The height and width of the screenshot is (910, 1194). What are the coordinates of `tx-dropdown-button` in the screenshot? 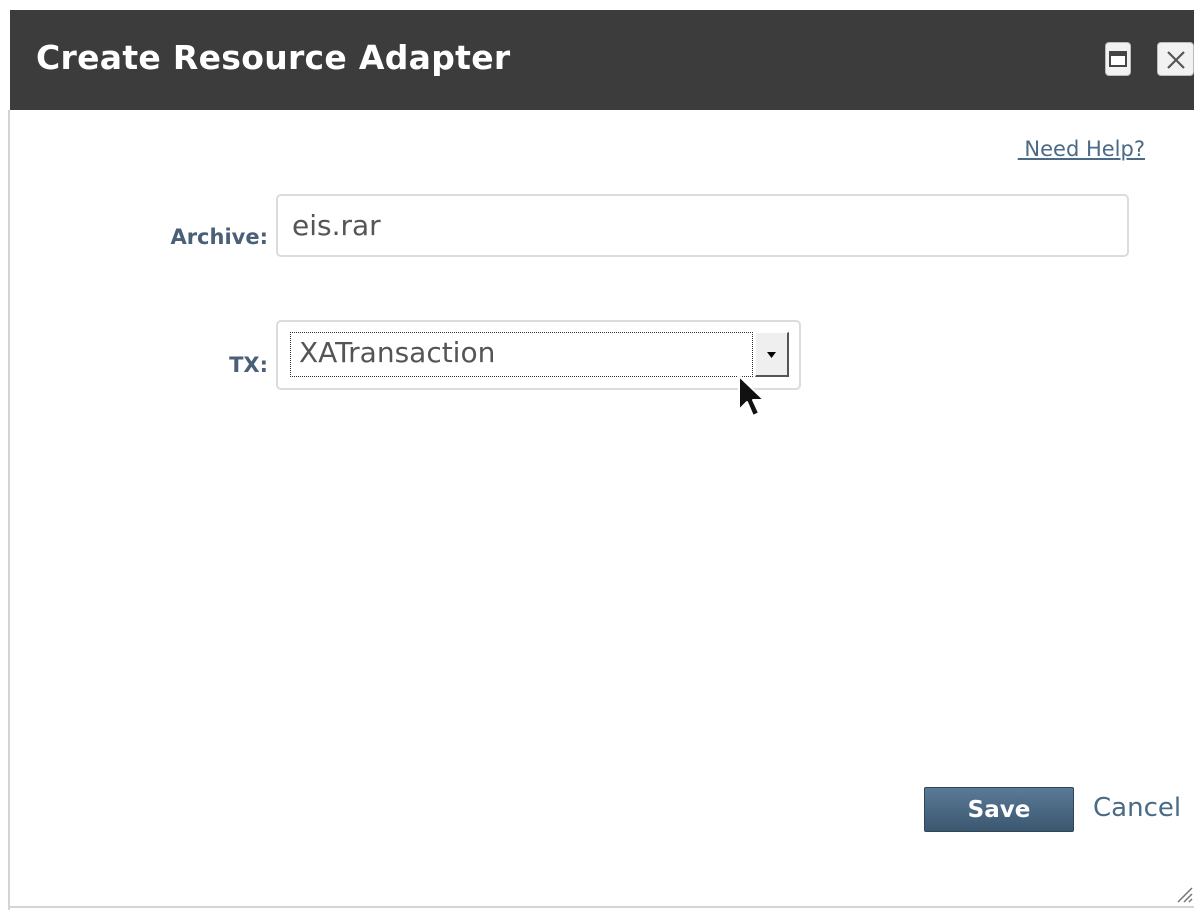 It's located at (772, 354).